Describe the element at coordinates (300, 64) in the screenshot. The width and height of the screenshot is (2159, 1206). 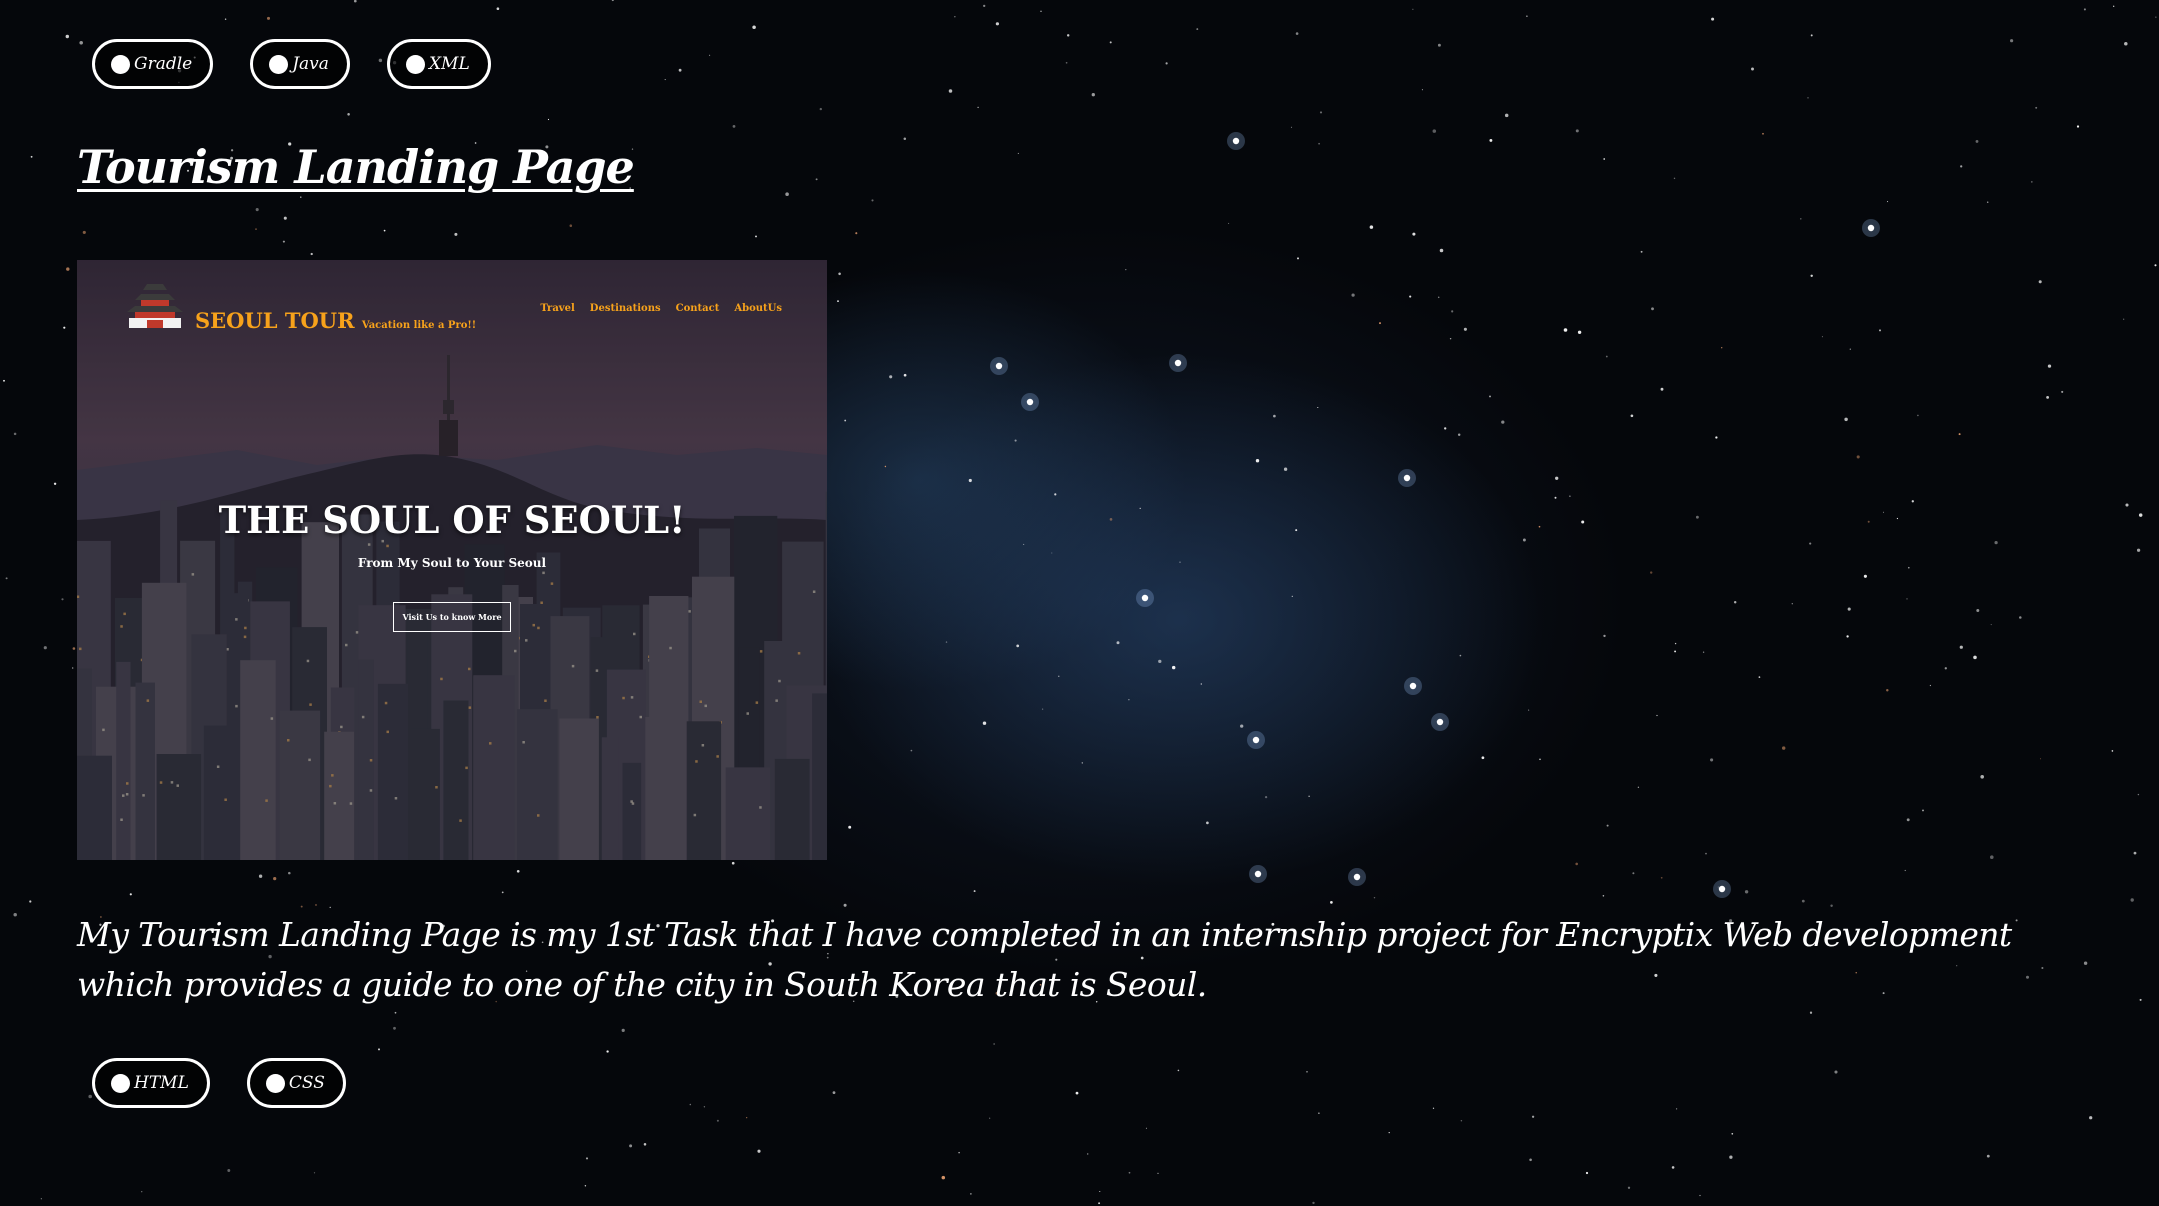
I see `tag-java: Java` at that location.